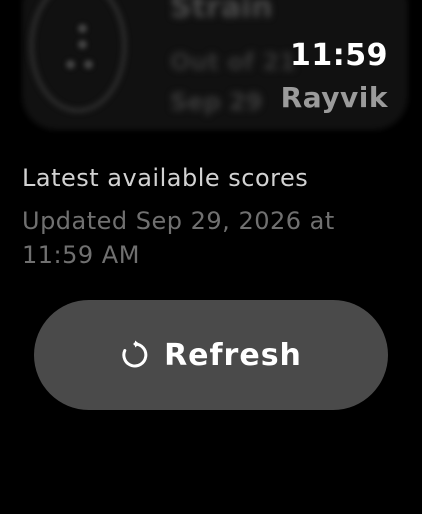 The image size is (422, 514). I want to click on scores-heading: Latest available scores, so click(165, 178).